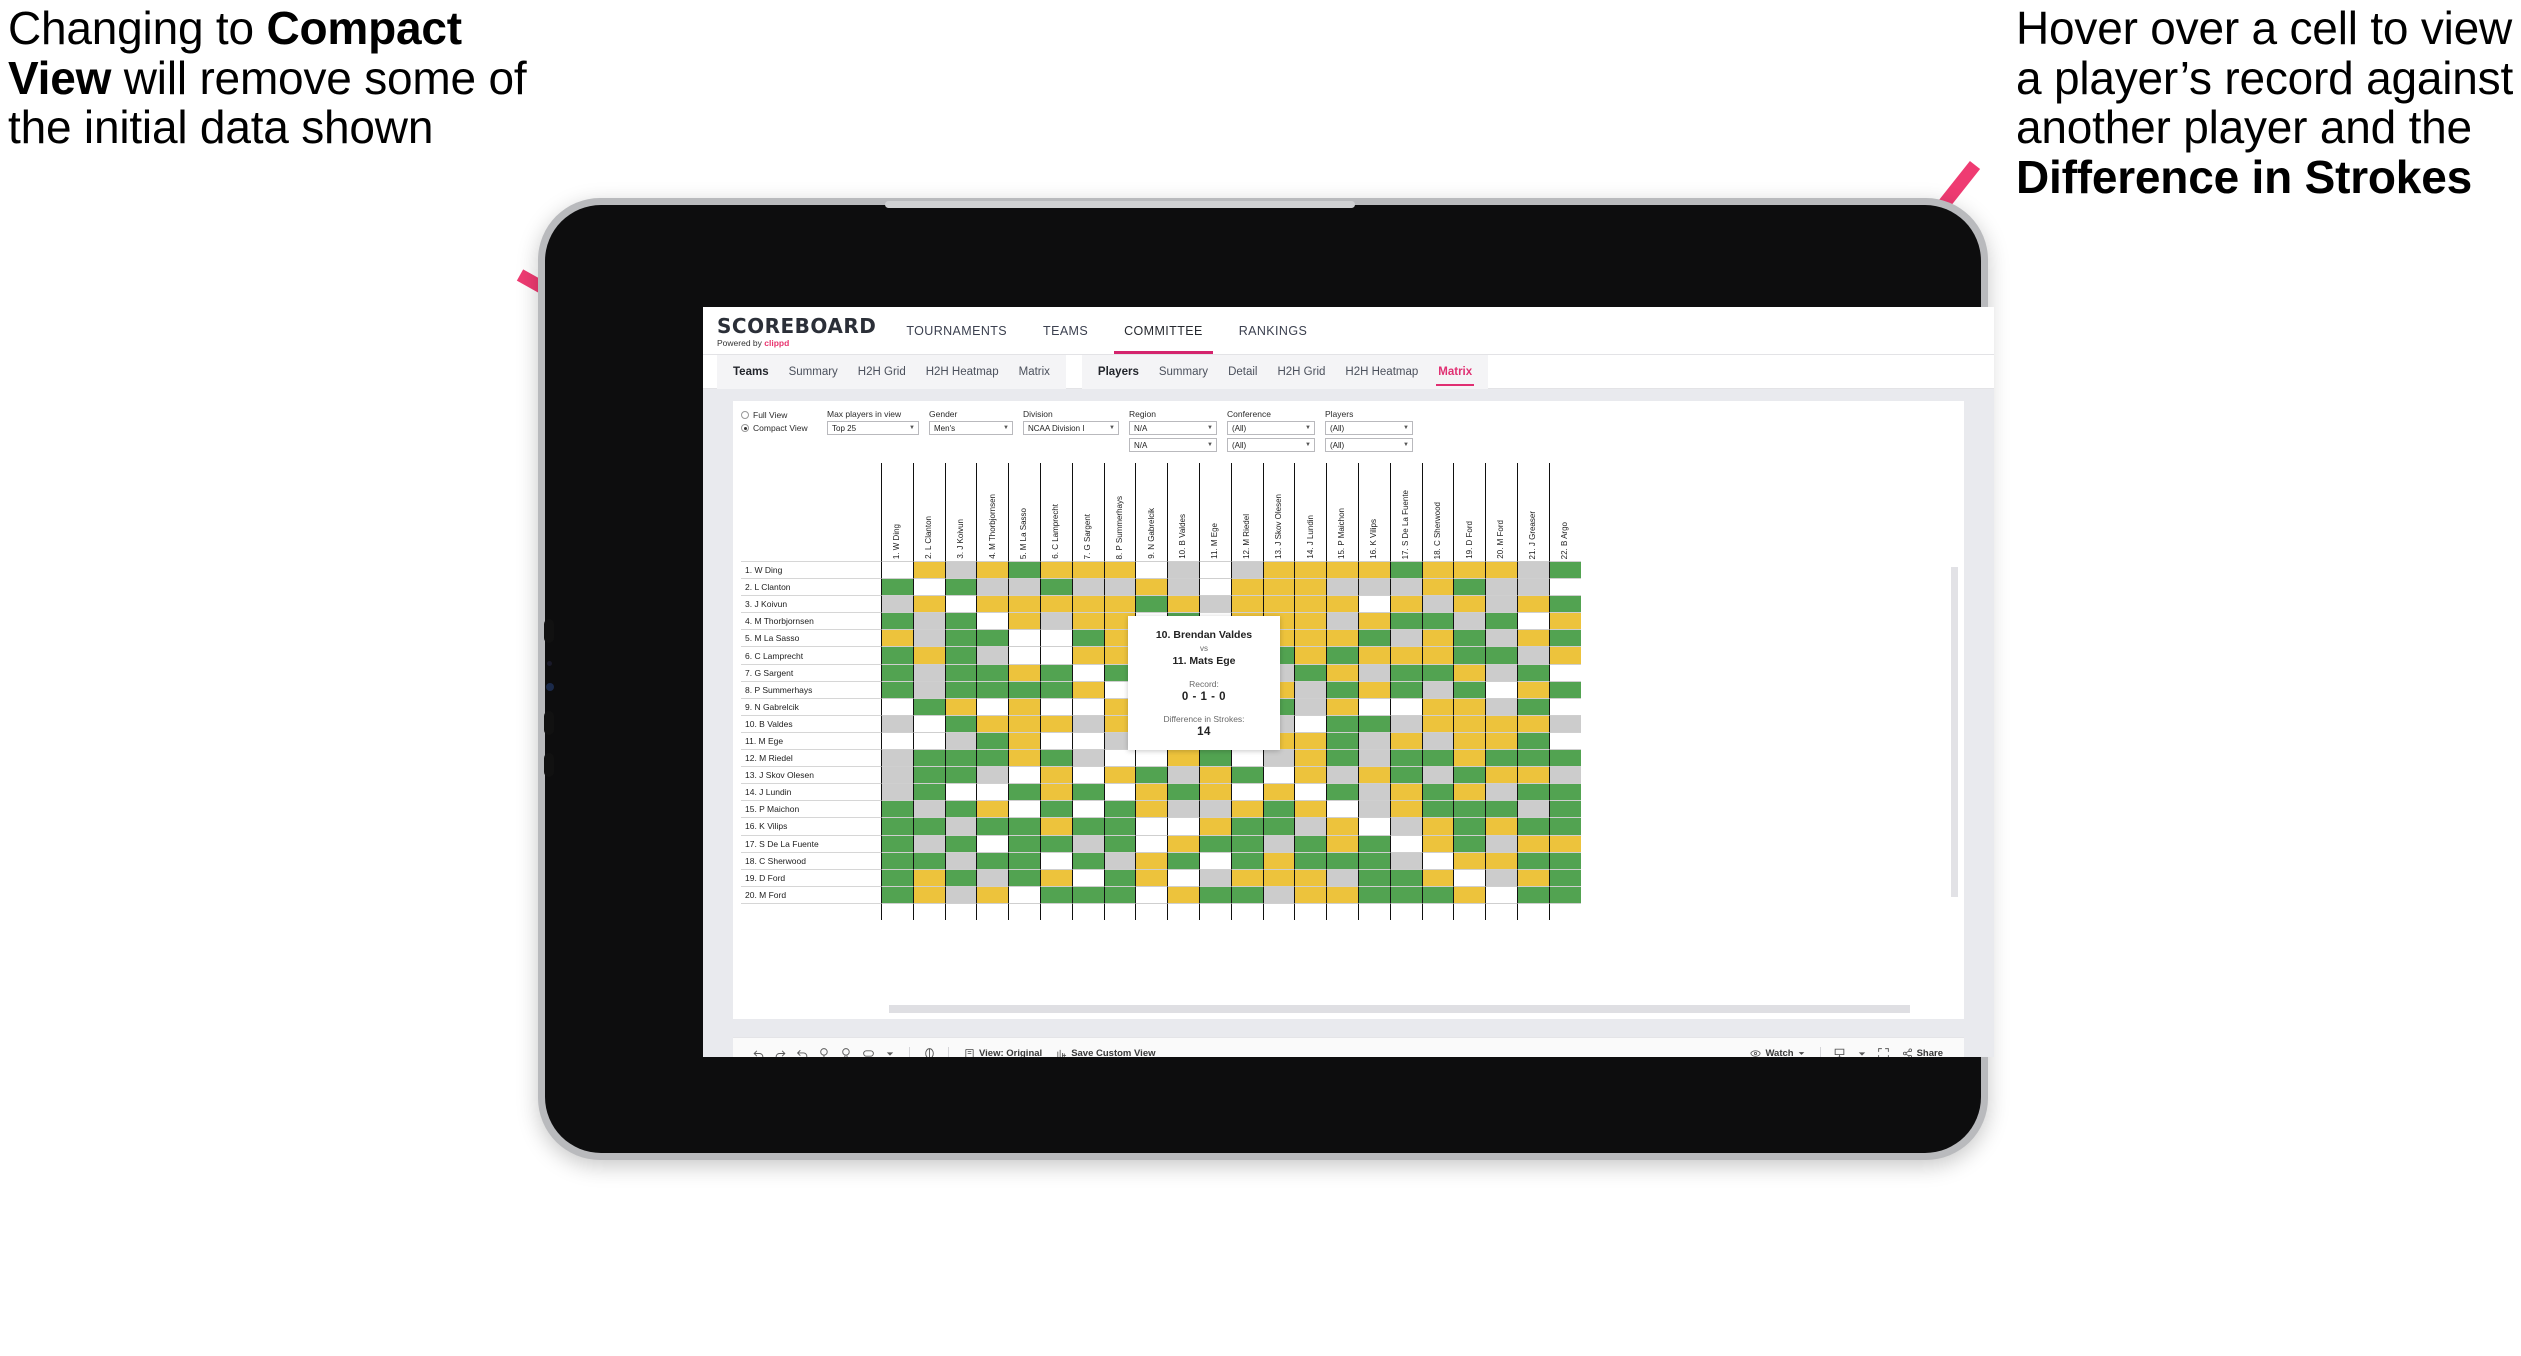 The height and width of the screenshot is (1356, 2521). What do you see at coordinates (1273, 330) in the screenshot?
I see `nav-rankings: RANKINGS` at bounding box center [1273, 330].